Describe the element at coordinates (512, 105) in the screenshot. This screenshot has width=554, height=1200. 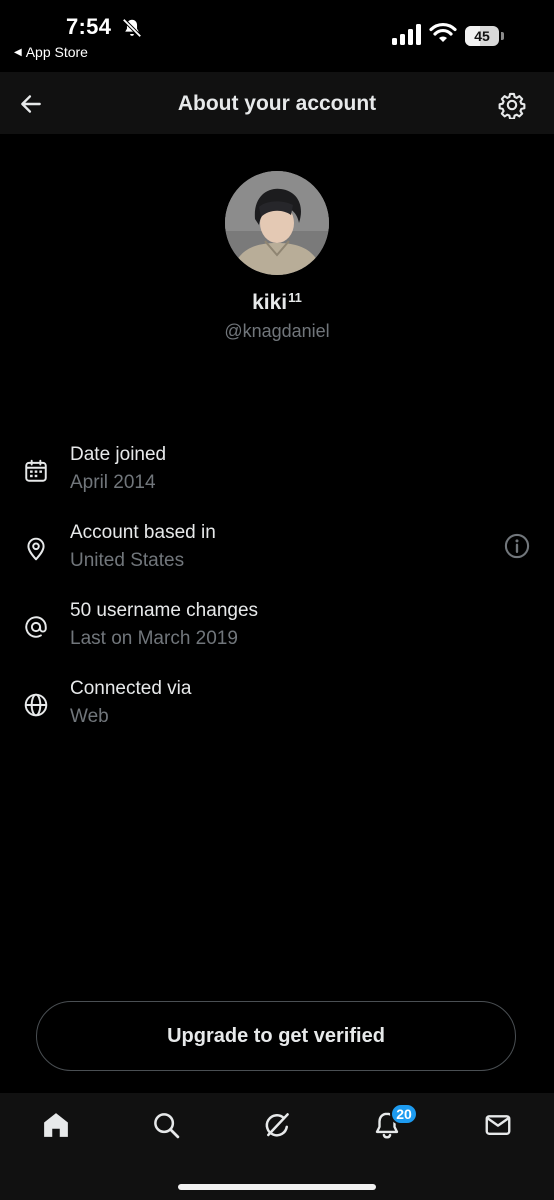
I see `gear-icon` at that location.